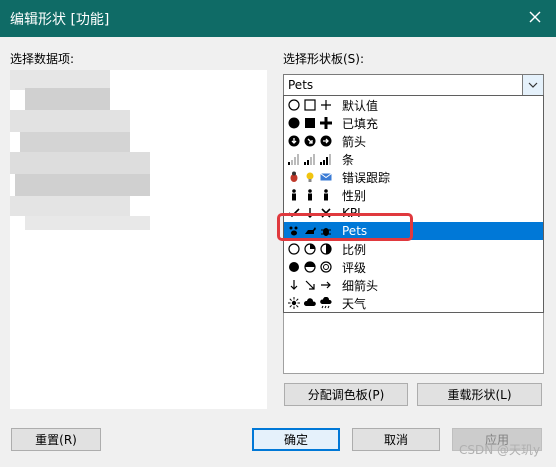  Describe the element at coordinates (310, 267) in the screenshot. I see `circle-half-h-icon` at that location.